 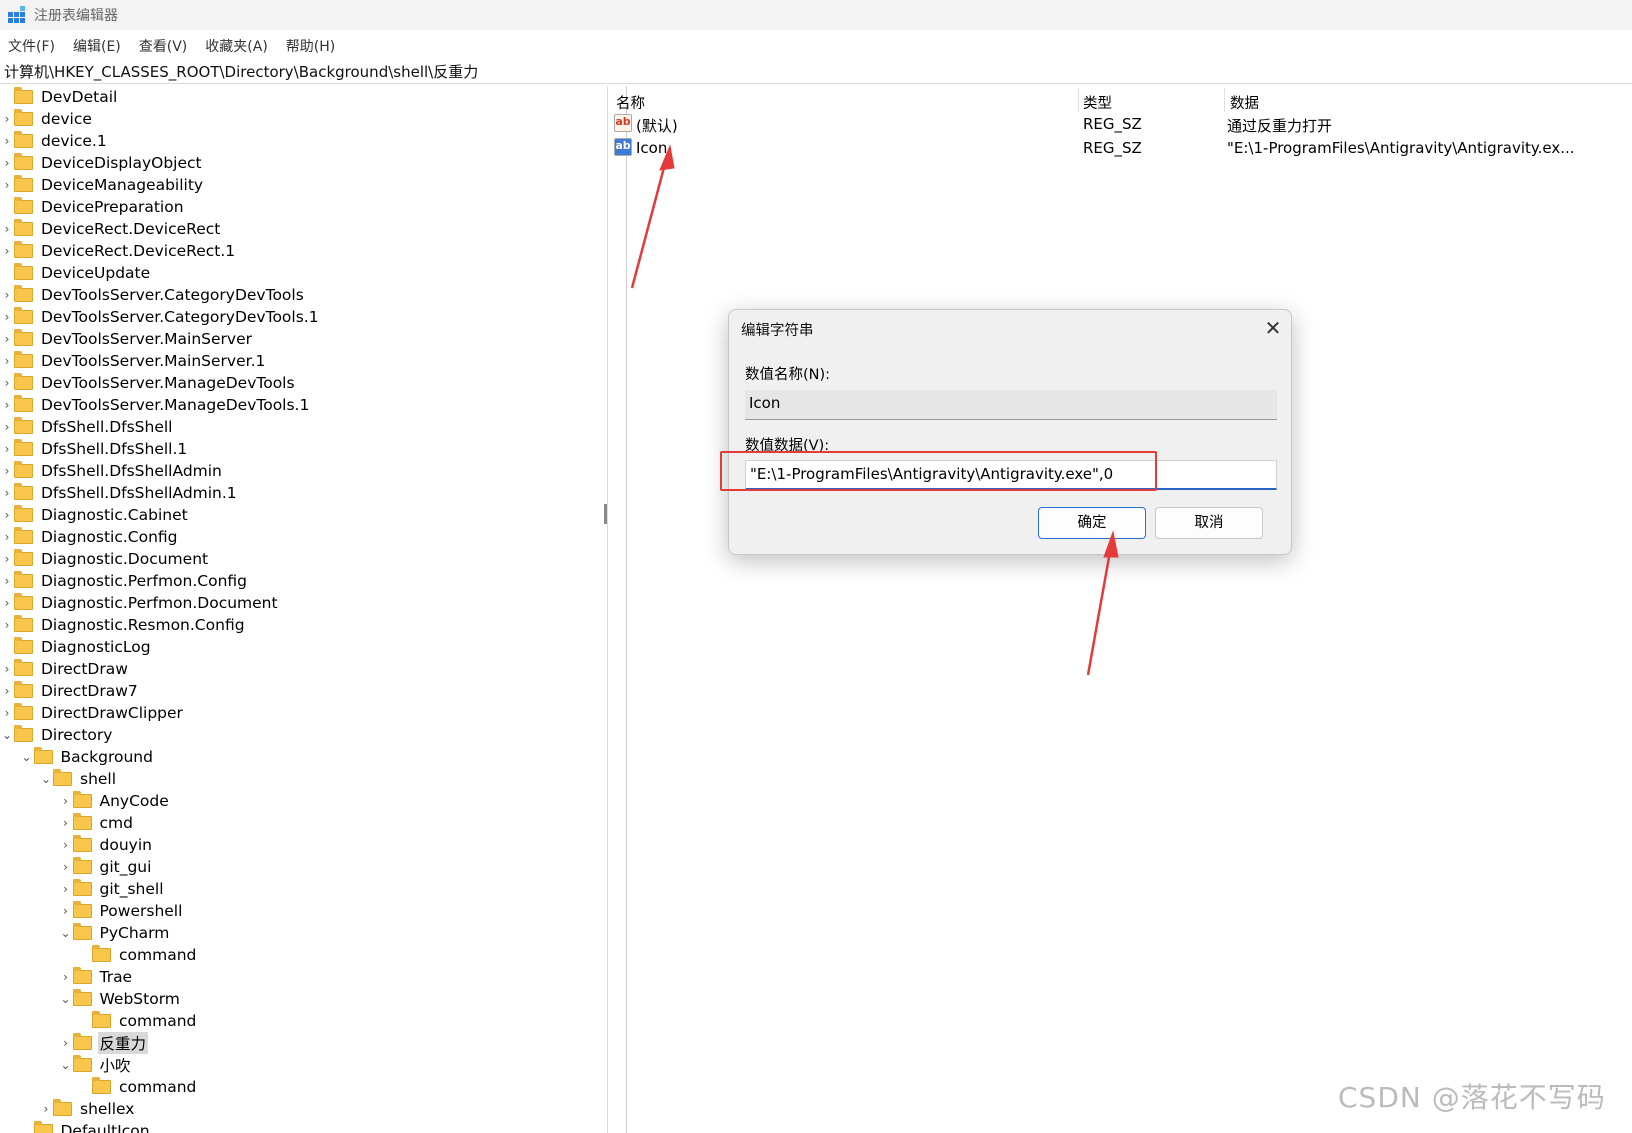 I want to click on annotation-arrows, so click(x=874, y=410).